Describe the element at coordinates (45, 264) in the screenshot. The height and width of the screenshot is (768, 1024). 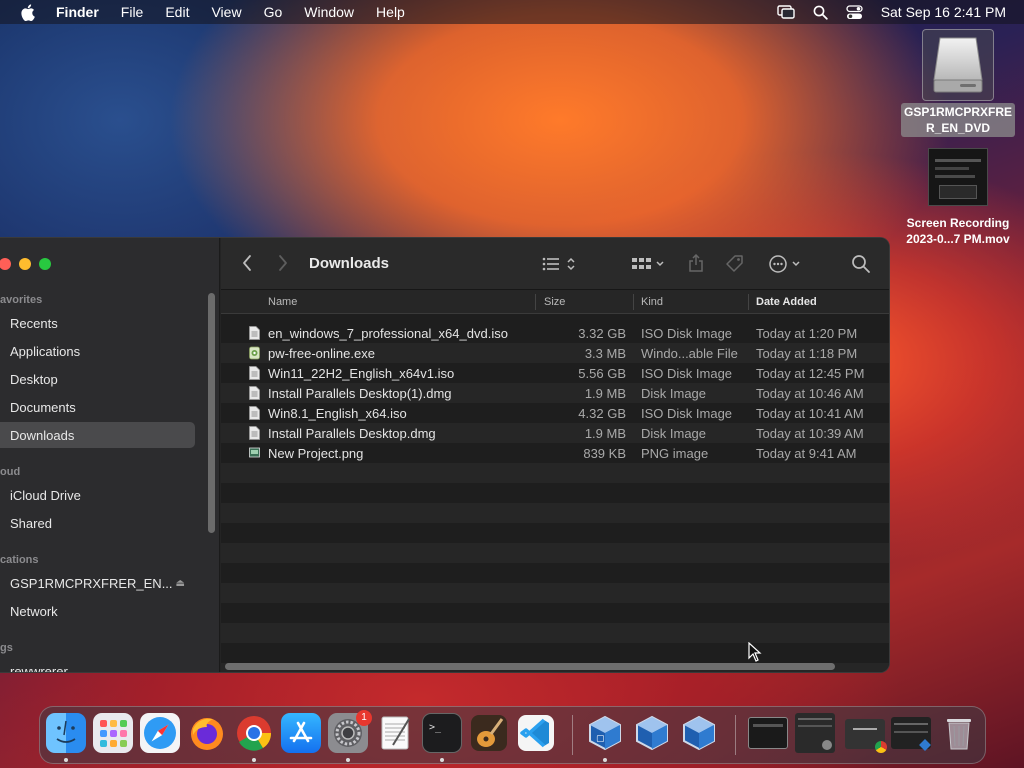
I see `zoom-window-button` at that location.